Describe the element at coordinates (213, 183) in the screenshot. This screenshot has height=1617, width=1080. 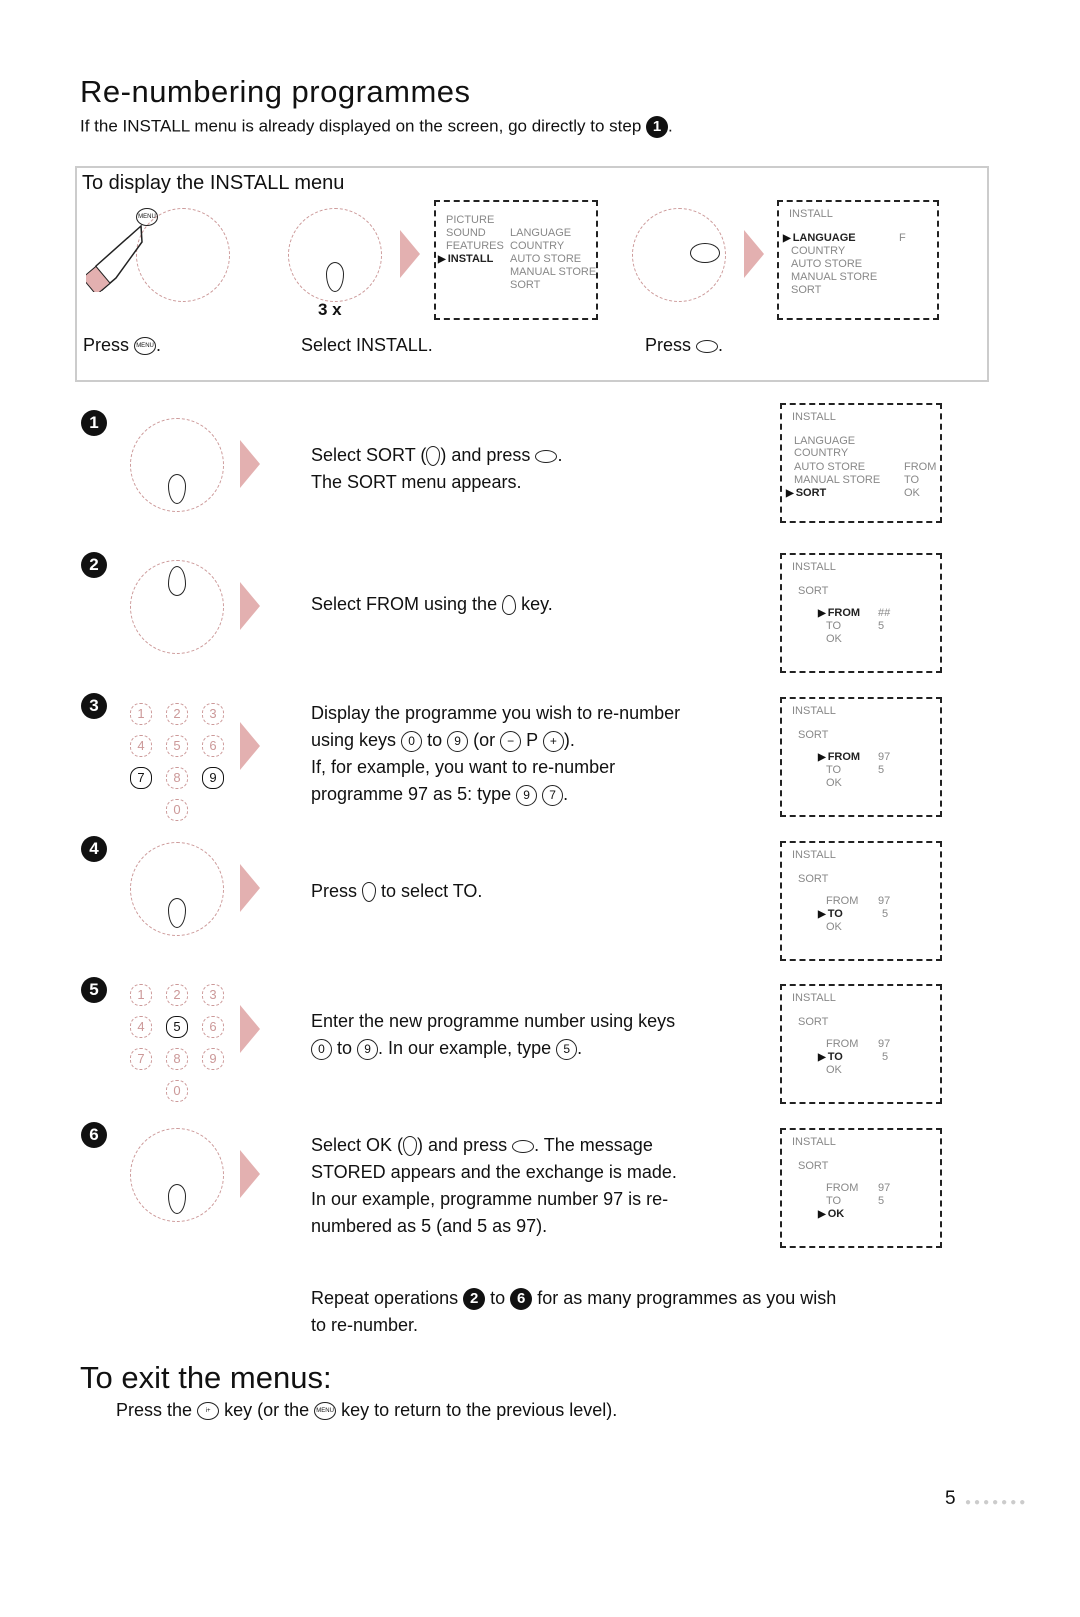
I see `install-box-title: To display the INSTALL menu` at that location.